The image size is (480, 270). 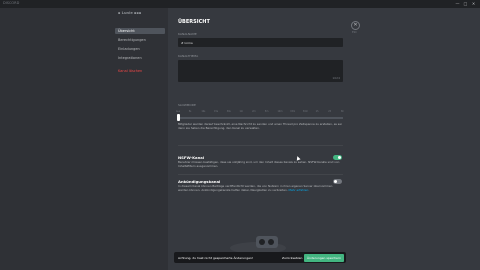 I want to click on slowmode-tick-label: 30m, so click(x=305, y=111).